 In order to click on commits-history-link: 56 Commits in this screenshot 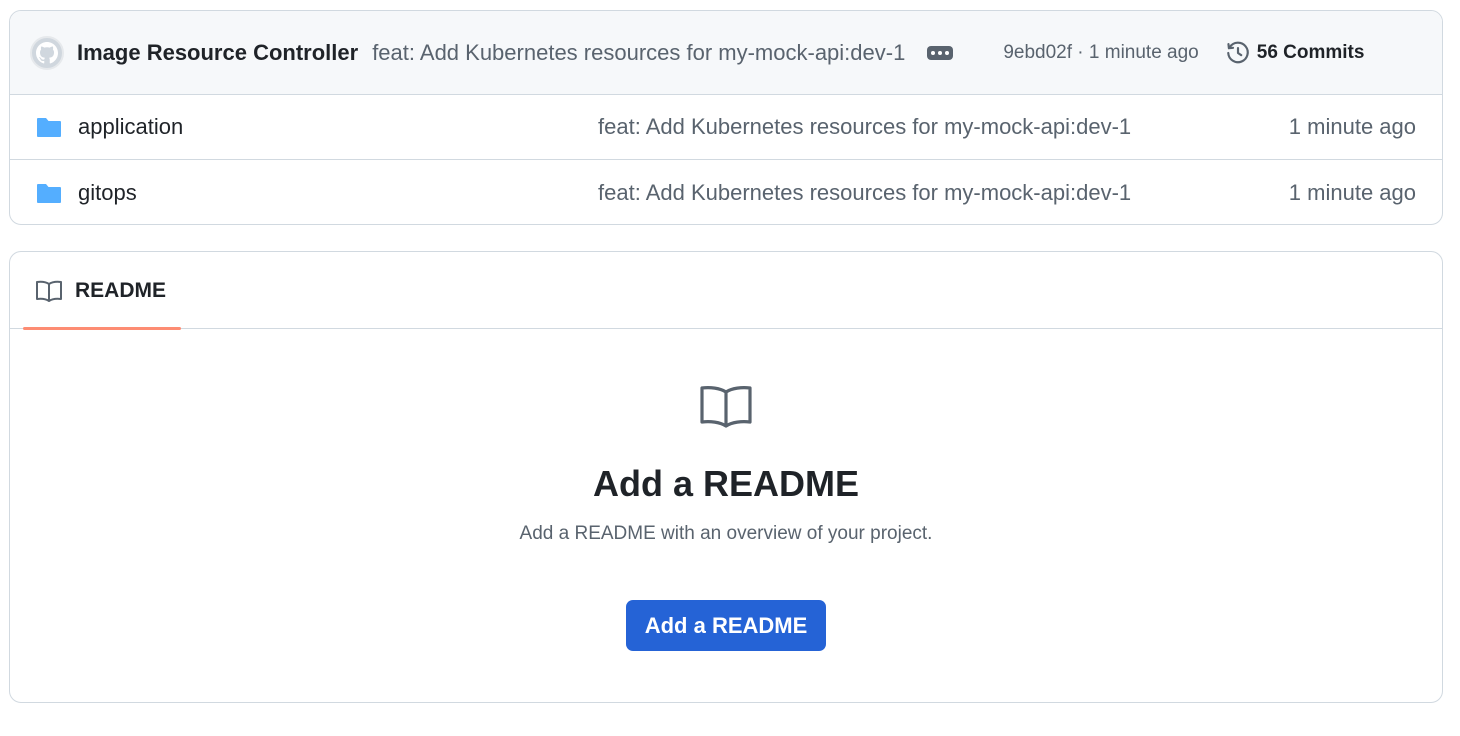, I will do `click(1295, 53)`.